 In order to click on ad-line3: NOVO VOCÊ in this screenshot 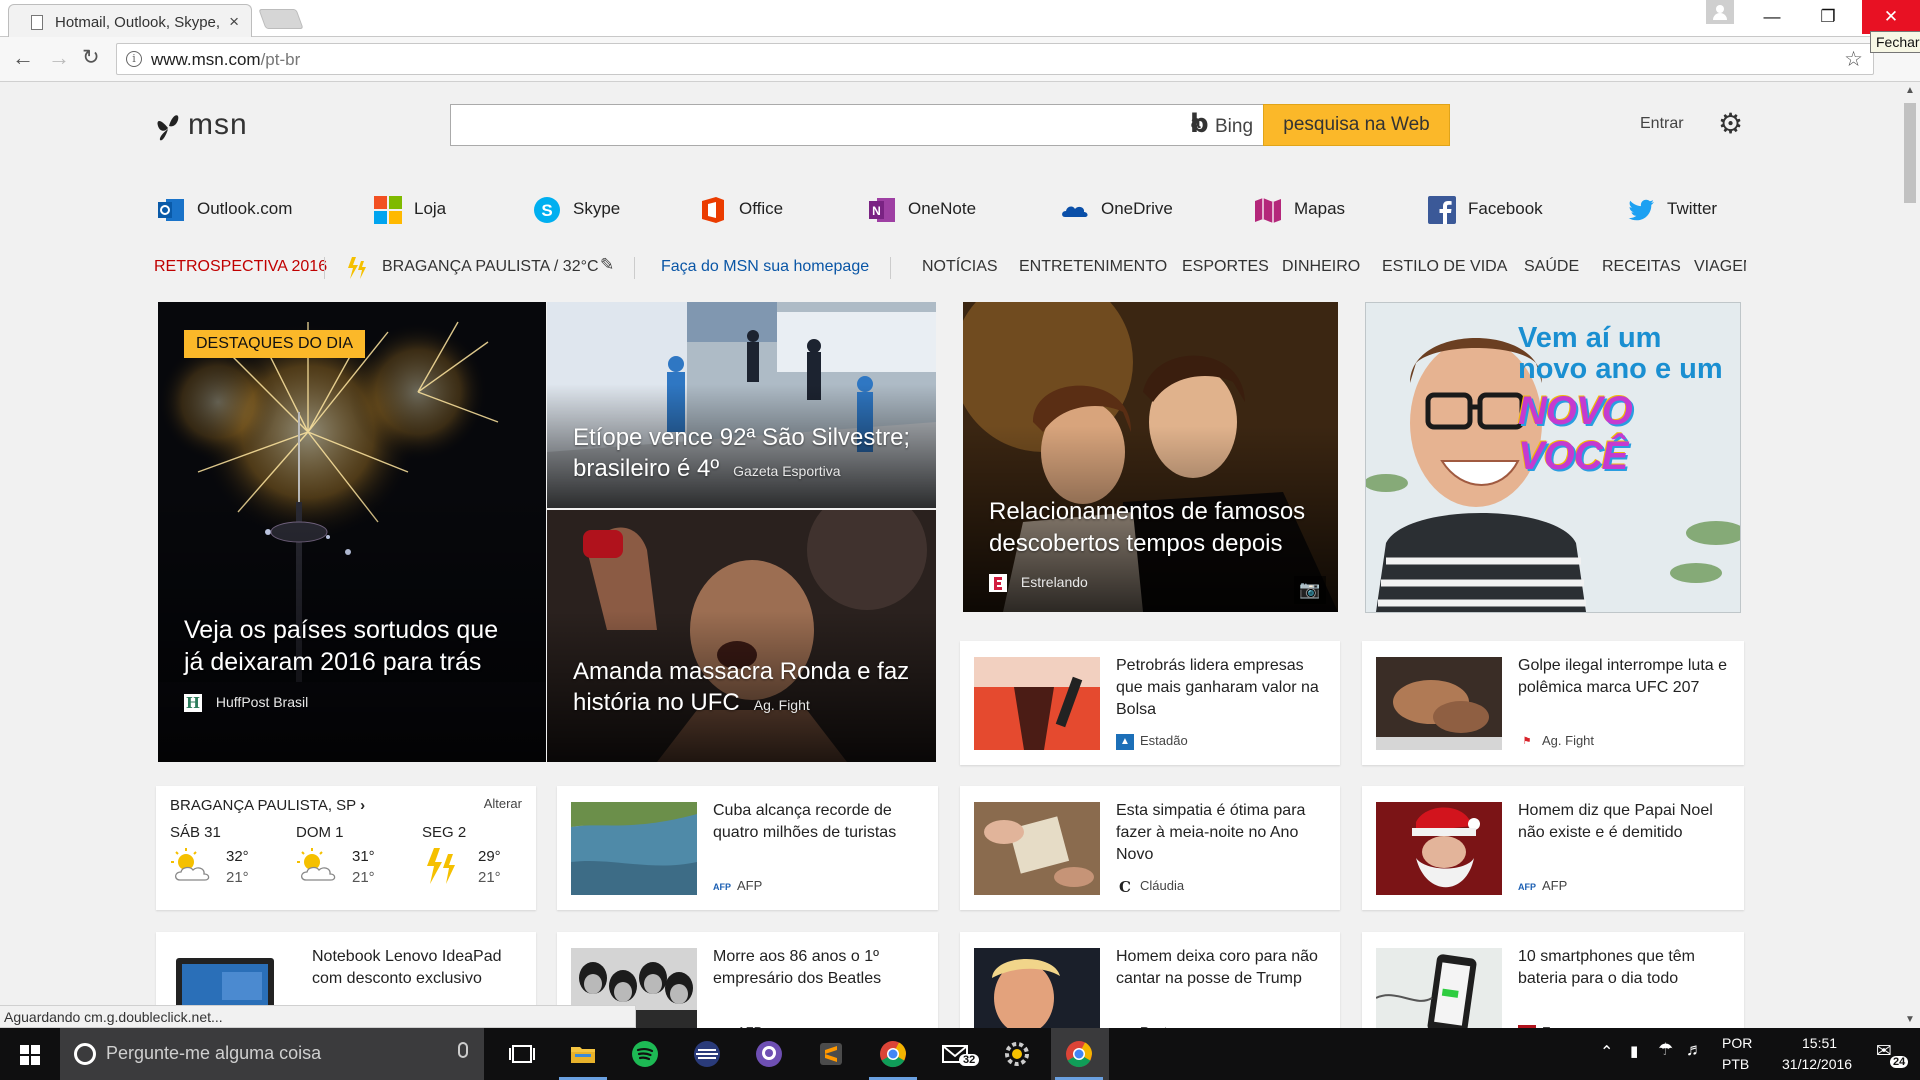, I will do `click(1575, 433)`.